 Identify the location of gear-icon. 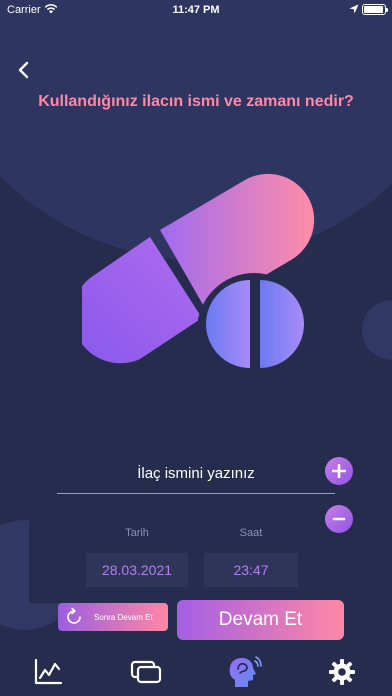
(342, 672).